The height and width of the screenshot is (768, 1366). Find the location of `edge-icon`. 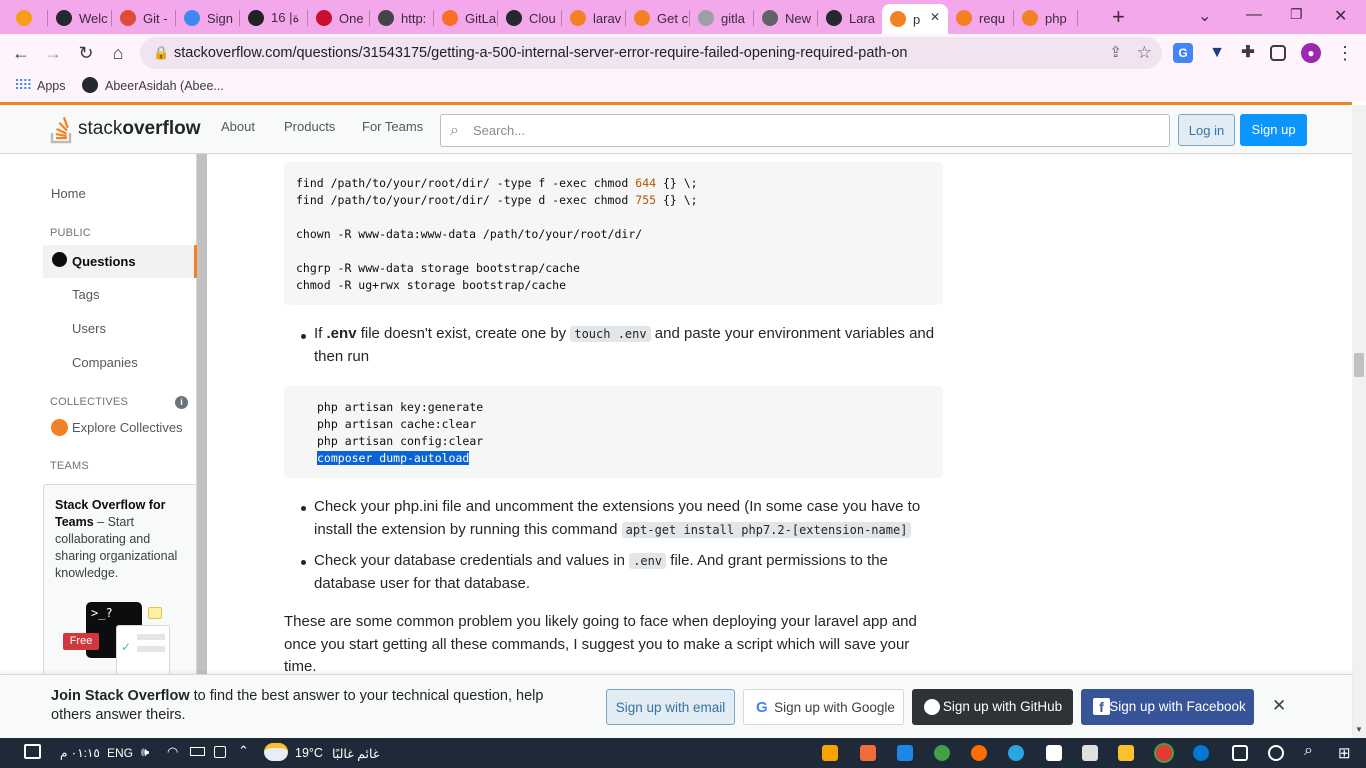

edge-icon is located at coordinates (1201, 753).